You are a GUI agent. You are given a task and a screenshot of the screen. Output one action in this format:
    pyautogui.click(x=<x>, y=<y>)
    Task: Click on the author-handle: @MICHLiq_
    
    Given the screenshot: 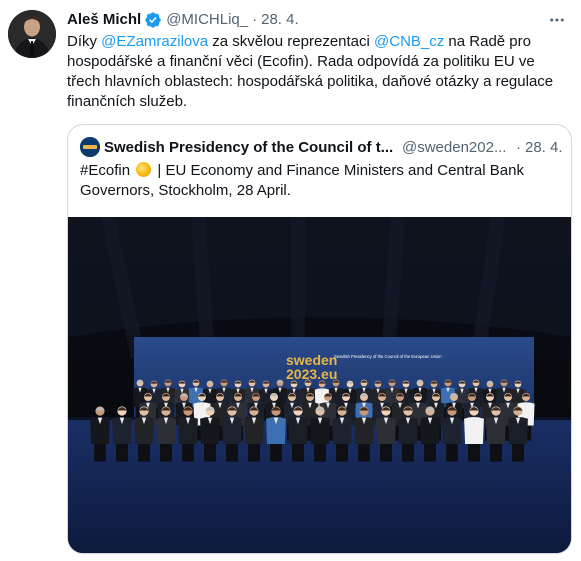 What is the action you would take?
    pyautogui.click(x=207, y=20)
    